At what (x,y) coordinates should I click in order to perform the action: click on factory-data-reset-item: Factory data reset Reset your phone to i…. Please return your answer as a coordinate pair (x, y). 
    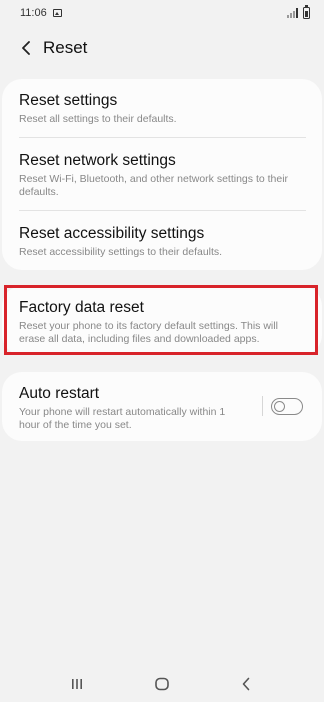
    Looking at the image, I should click on (162, 322).